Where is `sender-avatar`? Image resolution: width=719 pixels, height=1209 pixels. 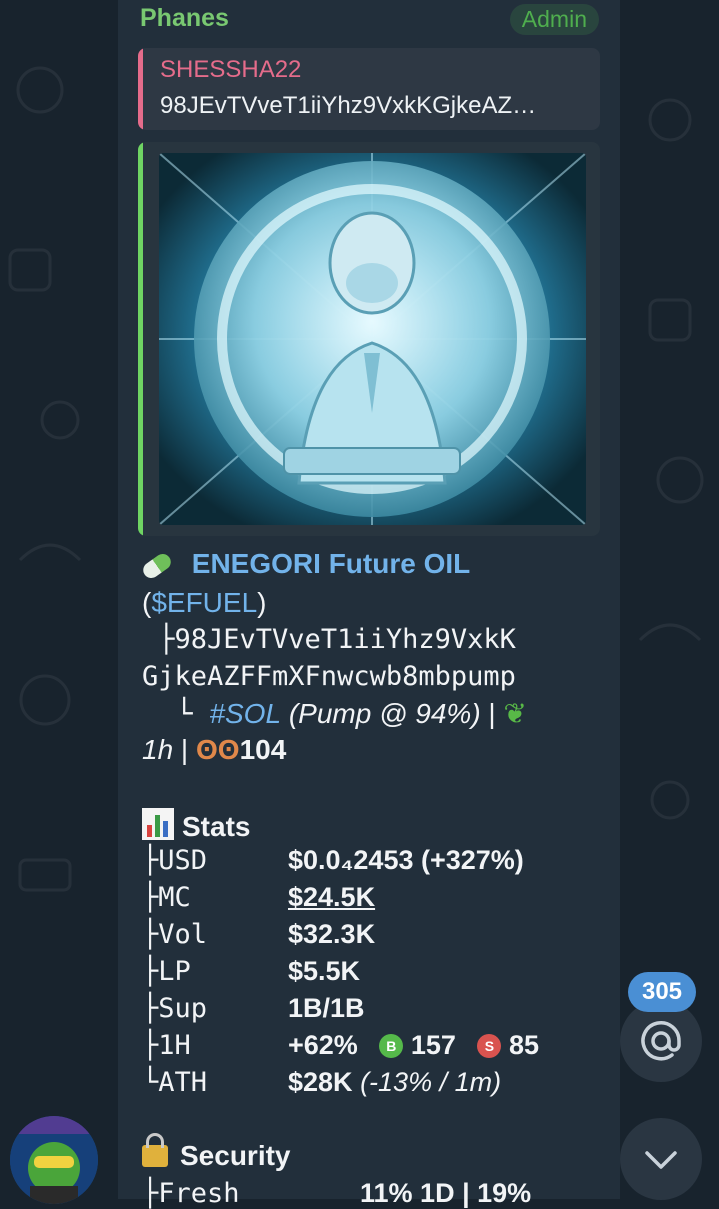 sender-avatar is located at coordinates (54, 1160).